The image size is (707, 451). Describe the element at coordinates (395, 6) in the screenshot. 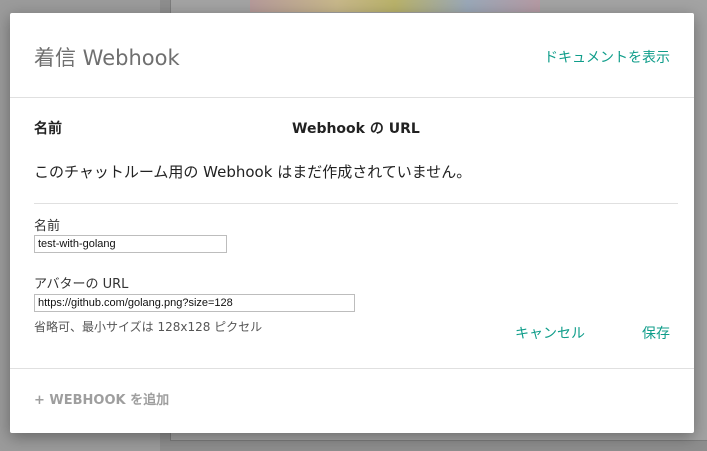

I see `background-banner-image` at that location.